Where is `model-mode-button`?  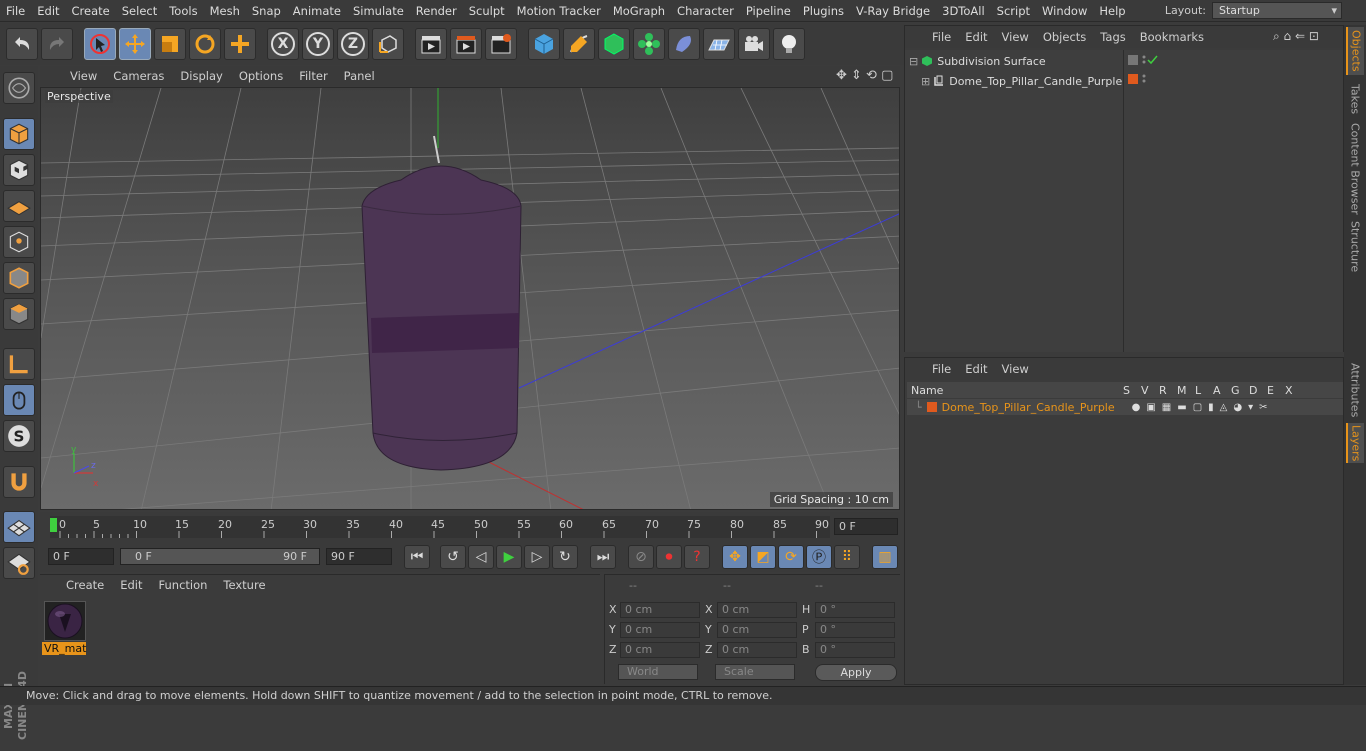
model-mode-button is located at coordinates (19, 134).